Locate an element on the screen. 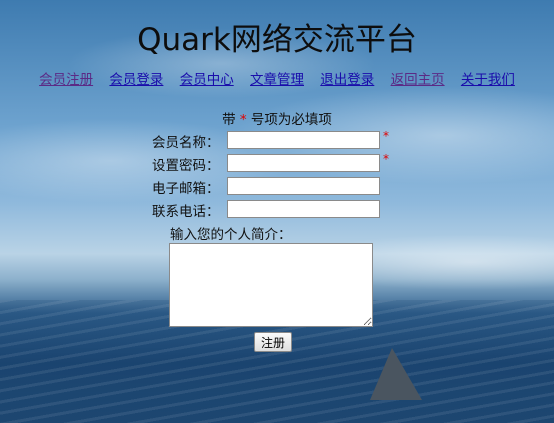  required-note: 带 * 号项为必填项 is located at coordinates (277, 118).